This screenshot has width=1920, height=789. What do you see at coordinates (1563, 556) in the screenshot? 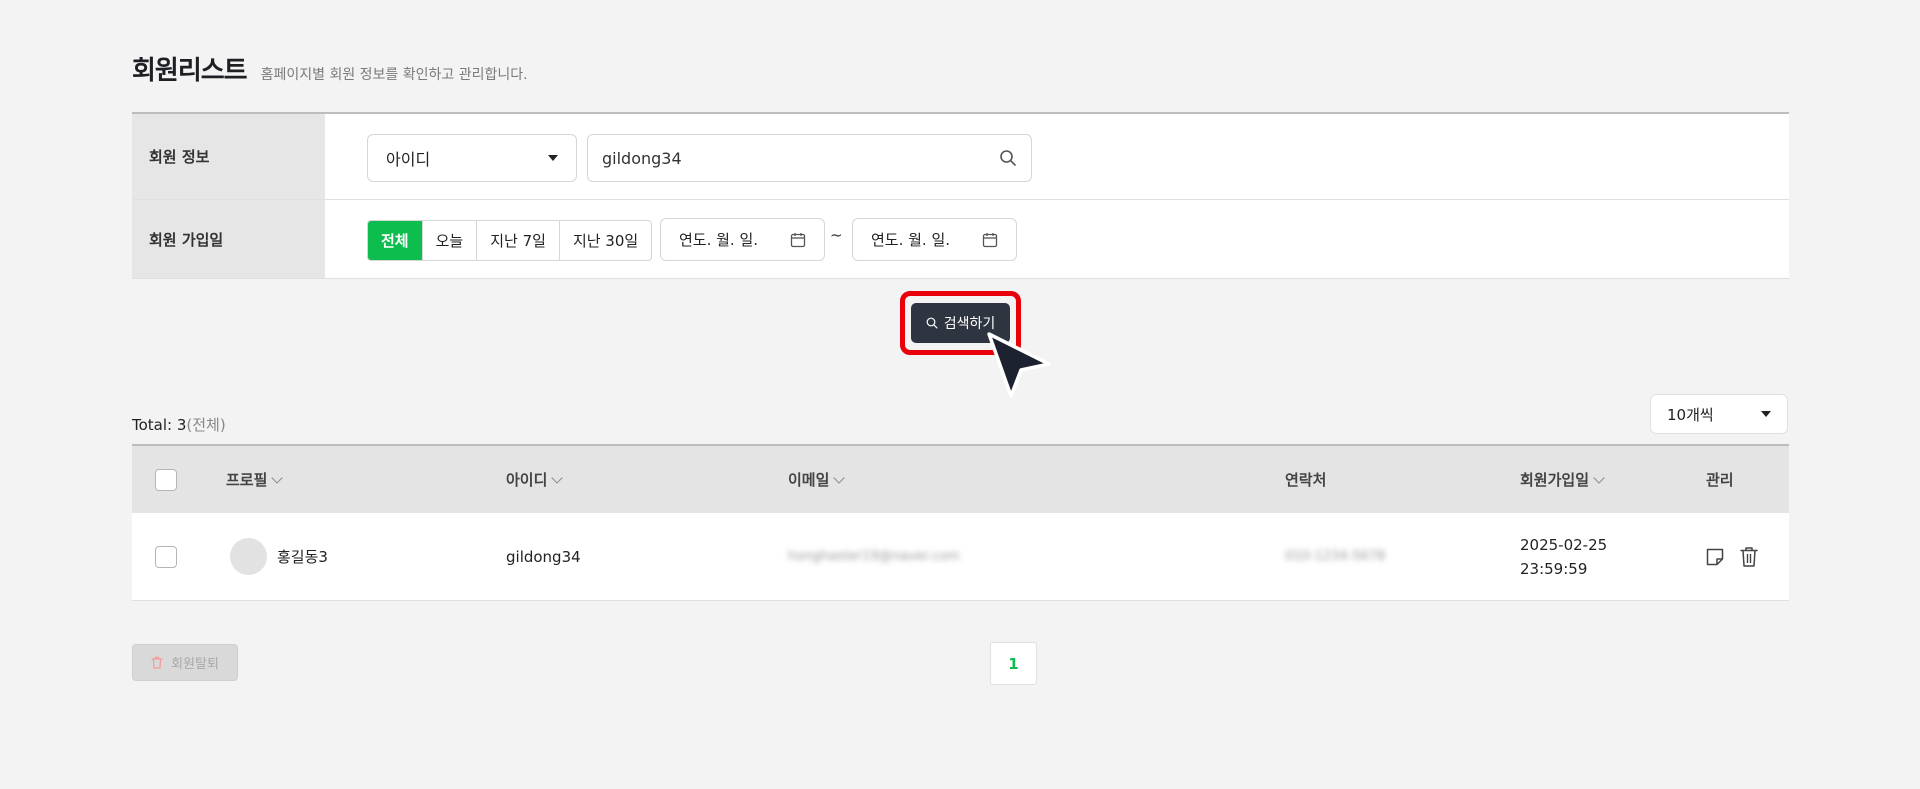
I see `member-joined: 2025-02-25 23:59:59` at bounding box center [1563, 556].